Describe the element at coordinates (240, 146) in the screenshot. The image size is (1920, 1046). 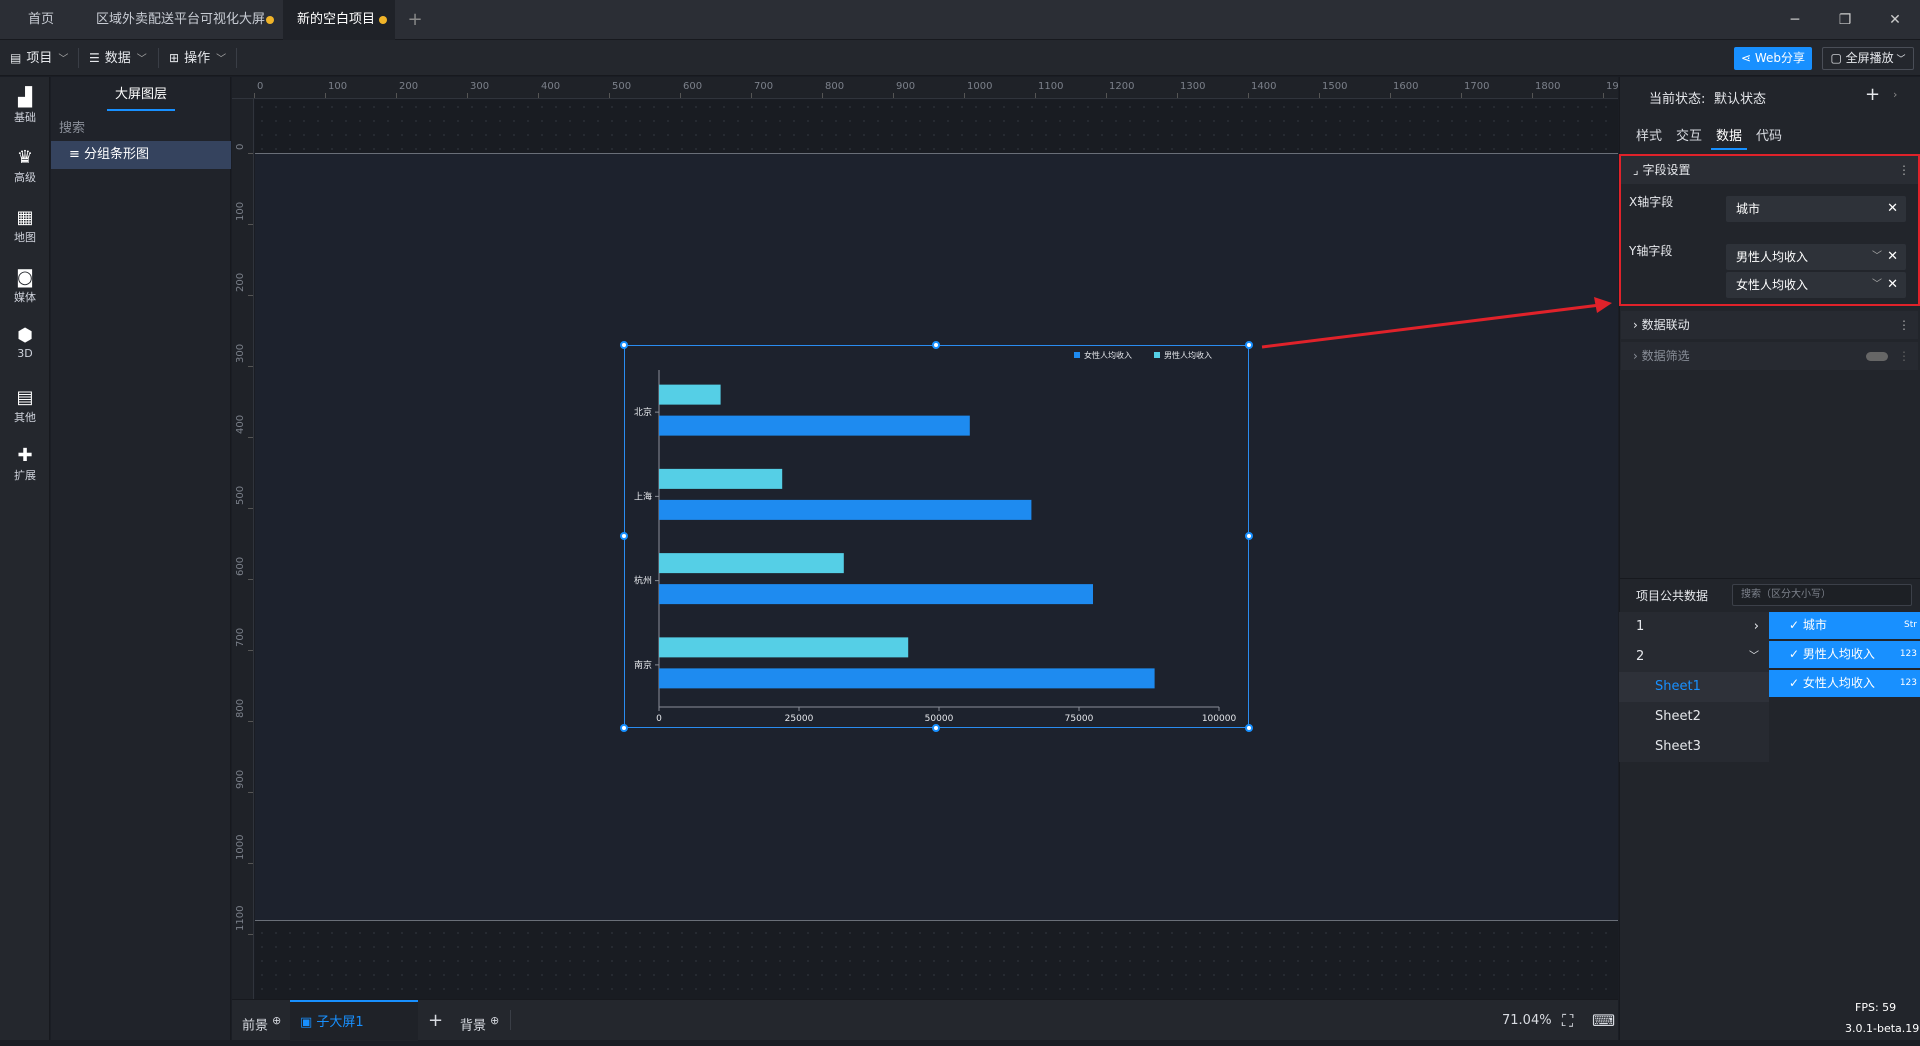
I see `ruler-label: 0` at that location.